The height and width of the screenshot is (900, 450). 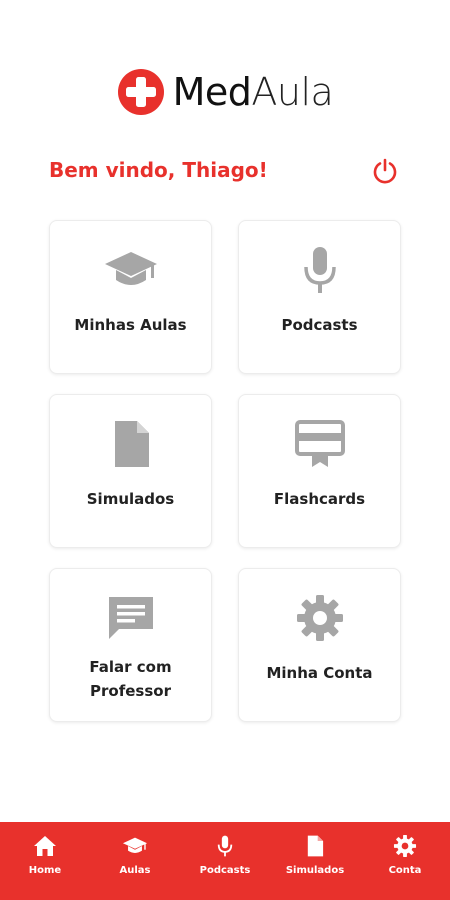 What do you see at coordinates (135, 861) in the screenshot?
I see `nav-item-aulas: Aulas` at bounding box center [135, 861].